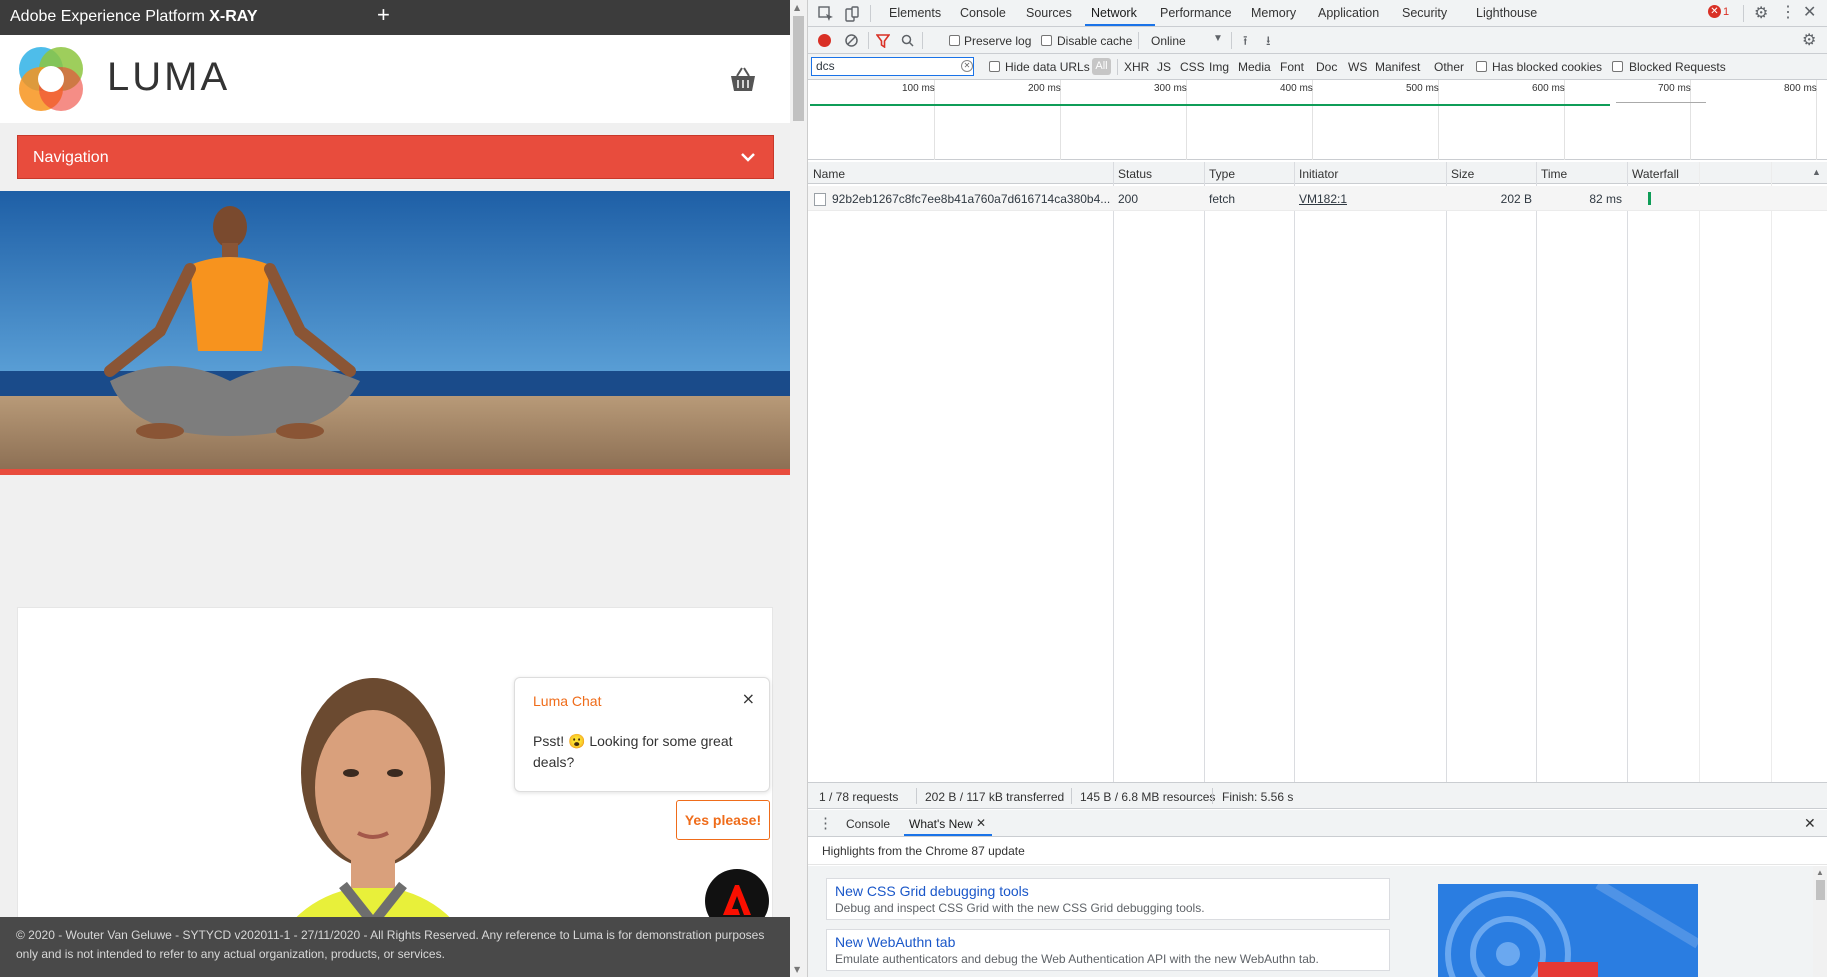 The width and height of the screenshot is (1827, 977). Describe the element at coordinates (1462, 174) in the screenshot. I see `column-header-size: Size` at that location.